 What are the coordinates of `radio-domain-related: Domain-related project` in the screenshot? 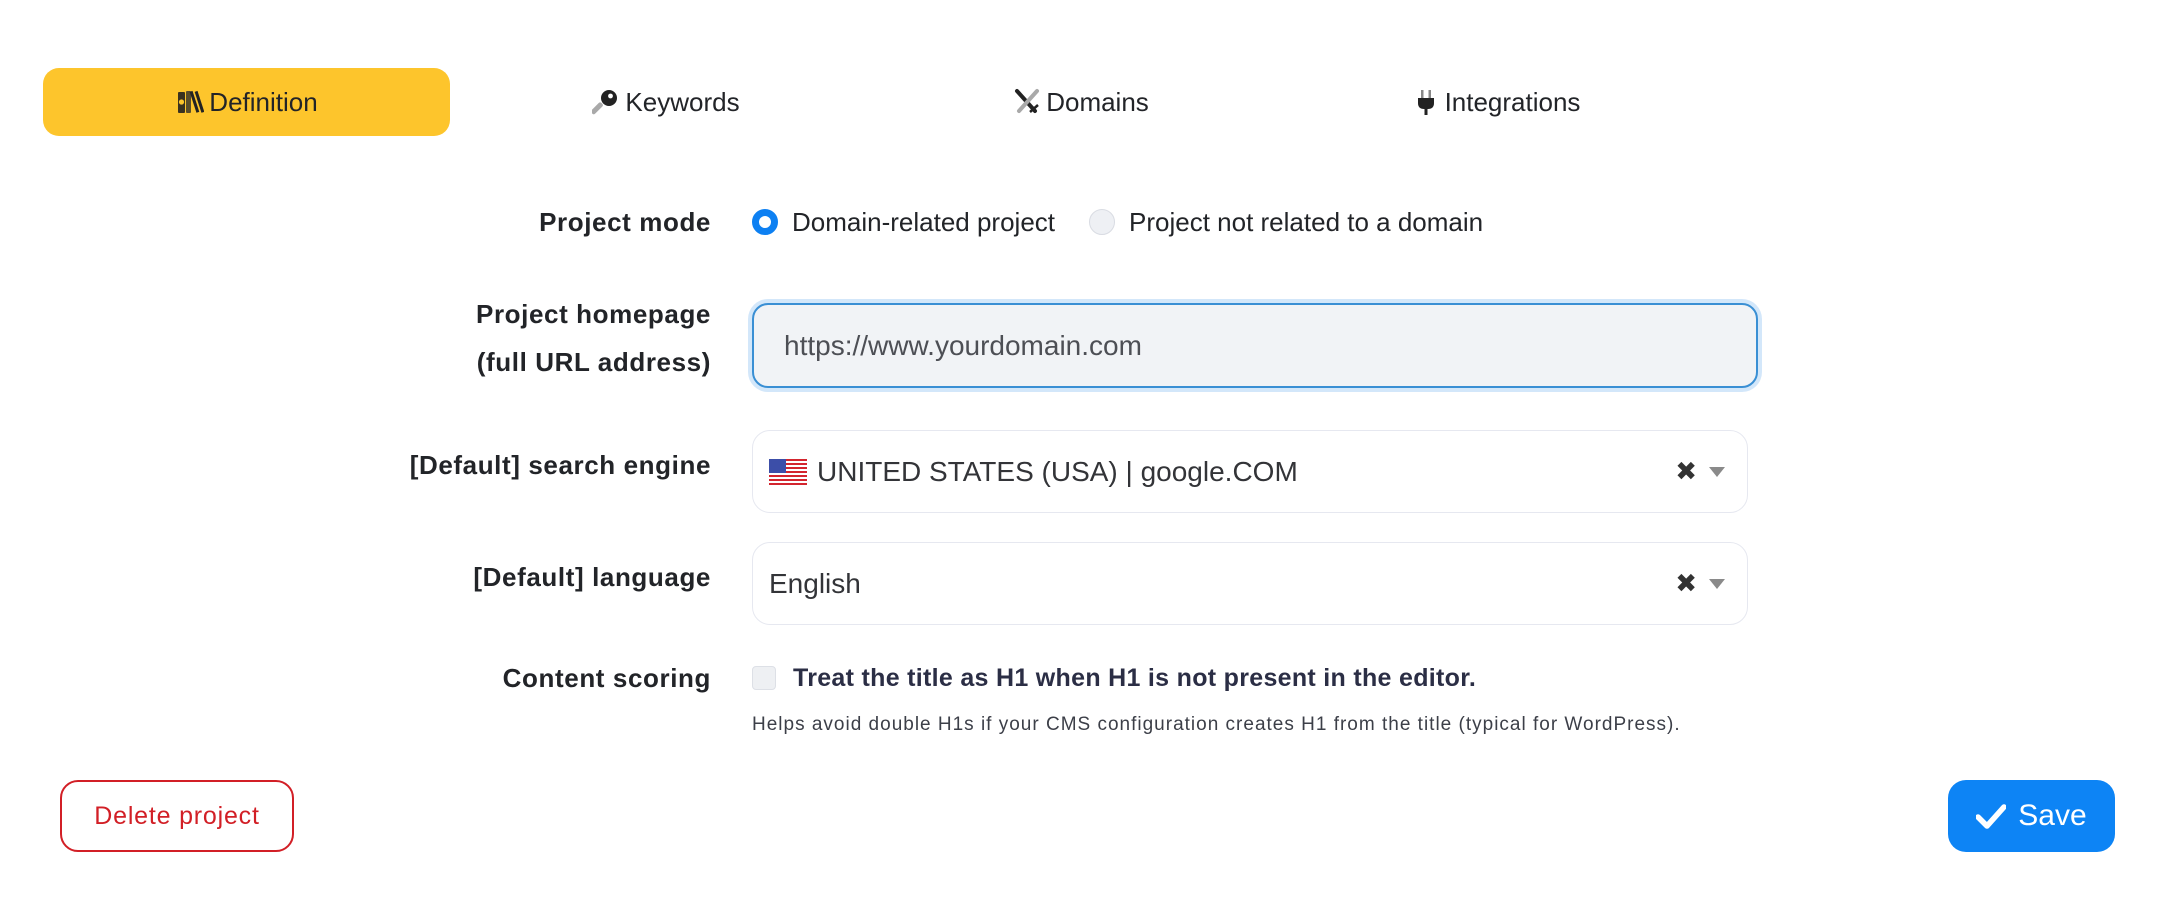 It's located at (903, 222).